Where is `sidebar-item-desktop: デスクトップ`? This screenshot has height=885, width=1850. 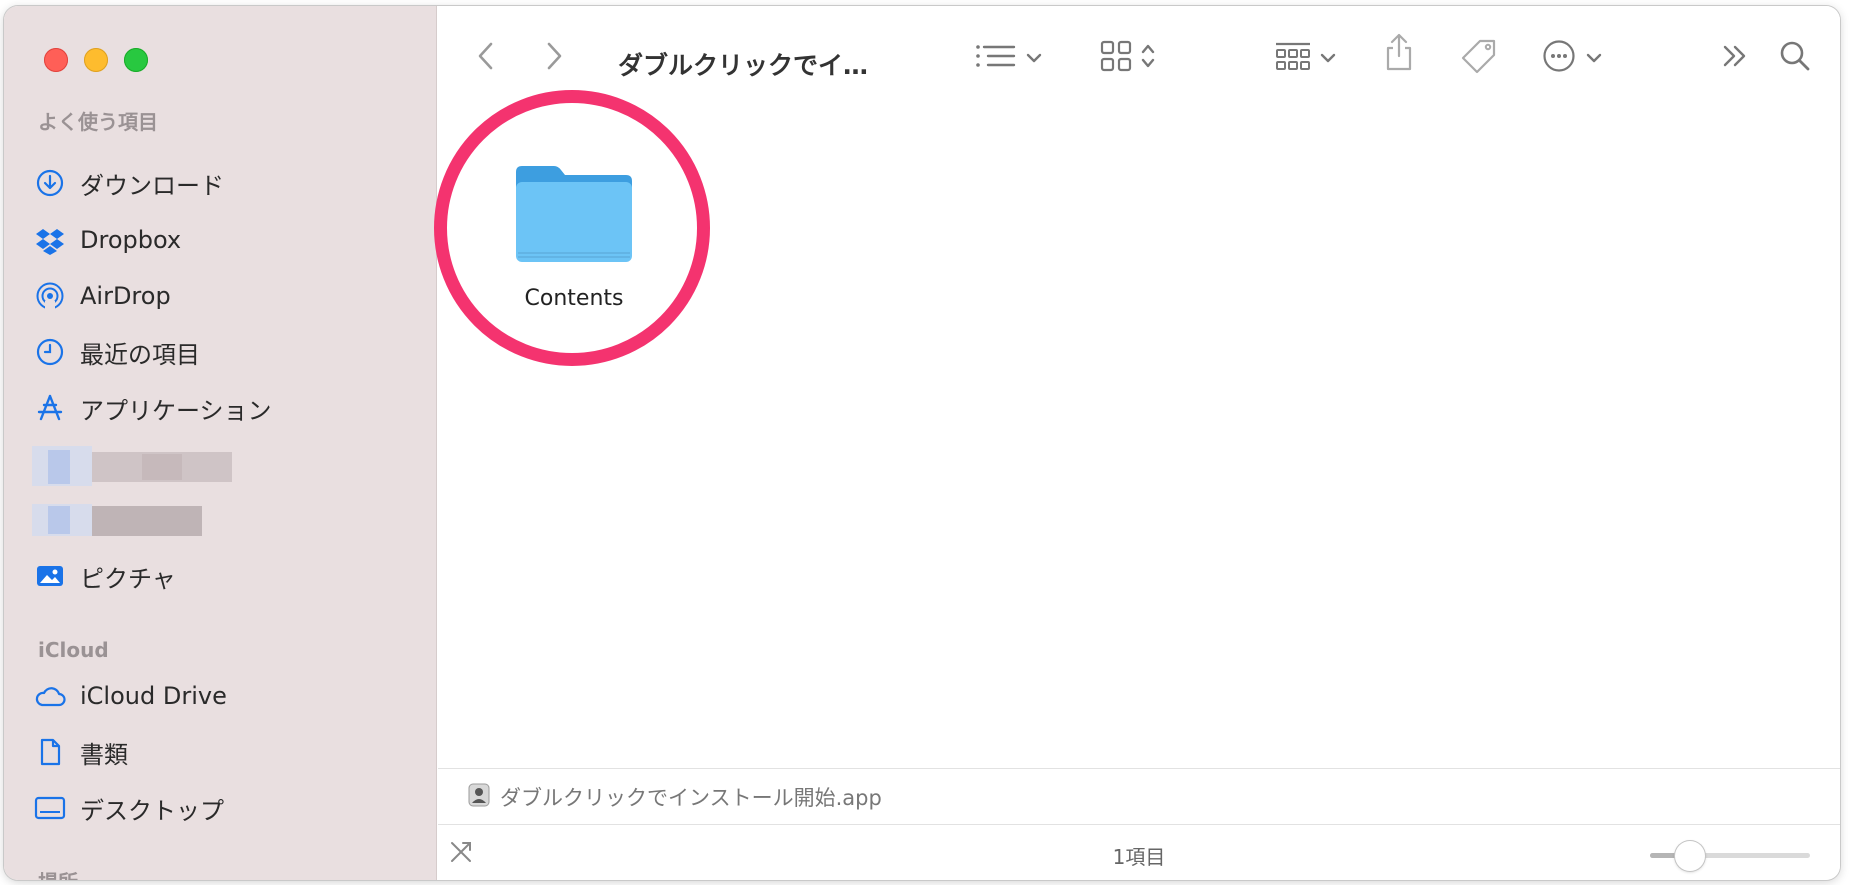 sidebar-item-desktop: デスクトップ is located at coordinates (229, 808).